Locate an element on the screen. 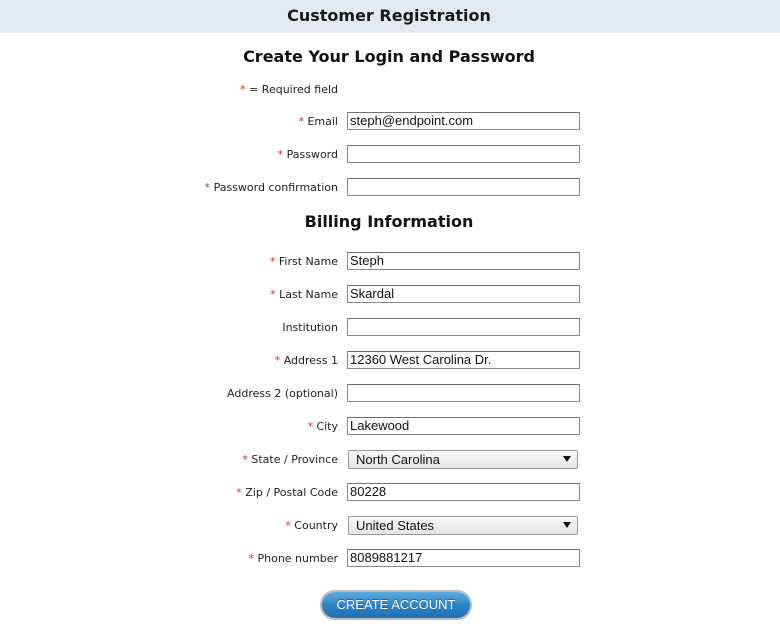  required-note-text: = Required field is located at coordinates (293, 89).